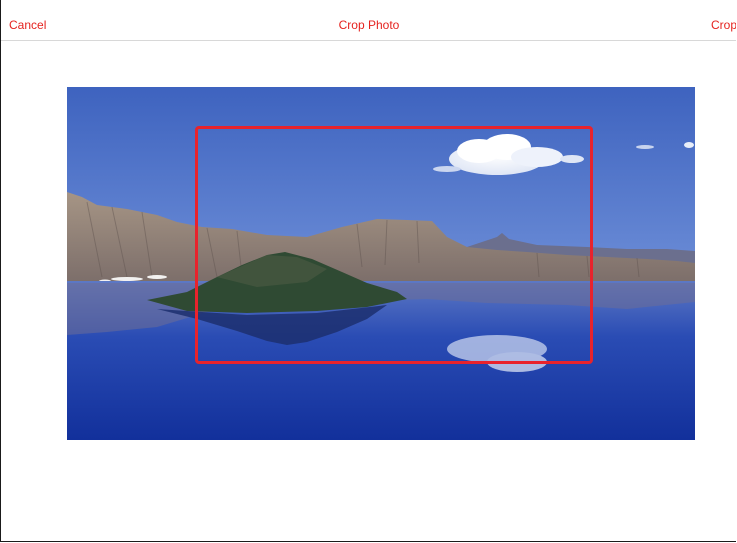 This screenshot has width=737, height=543. Describe the element at coordinates (723, 25) in the screenshot. I see `crop-button: Crop` at that location.